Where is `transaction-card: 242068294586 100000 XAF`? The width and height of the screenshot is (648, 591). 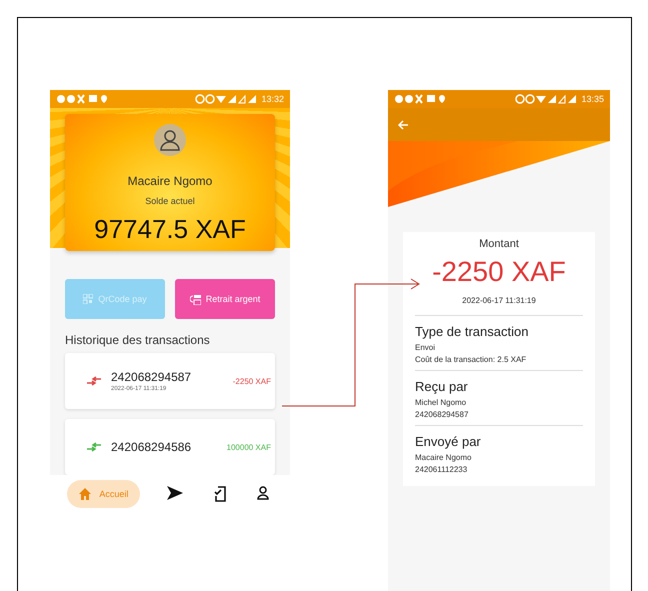 transaction-card: 242068294586 100000 XAF is located at coordinates (170, 447).